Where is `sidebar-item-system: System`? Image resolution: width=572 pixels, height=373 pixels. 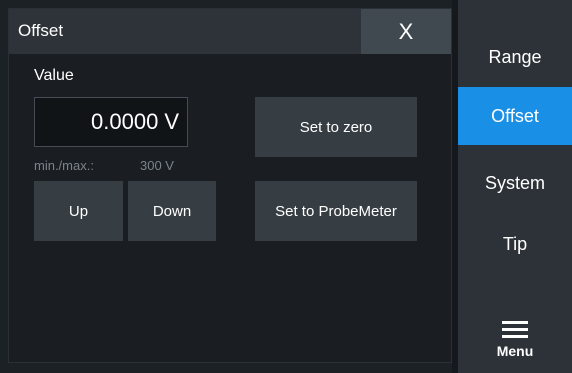 sidebar-item-system: System is located at coordinates (515, 183).